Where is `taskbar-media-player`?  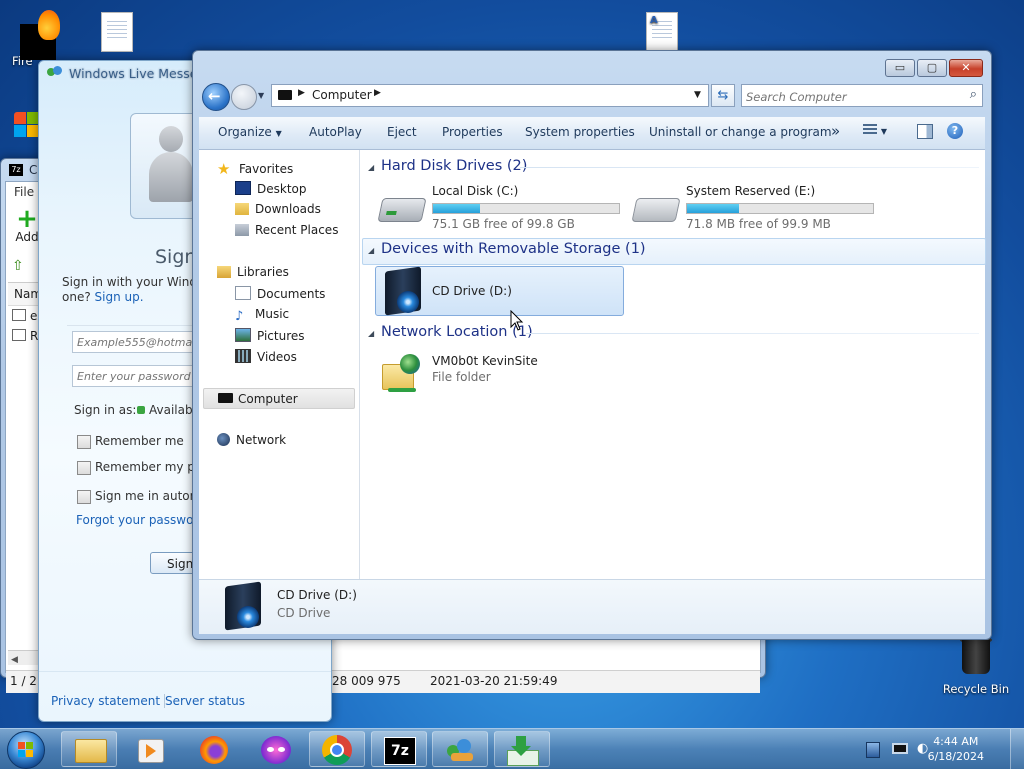 taskbar-media-player is located at coordinates (151, 749).